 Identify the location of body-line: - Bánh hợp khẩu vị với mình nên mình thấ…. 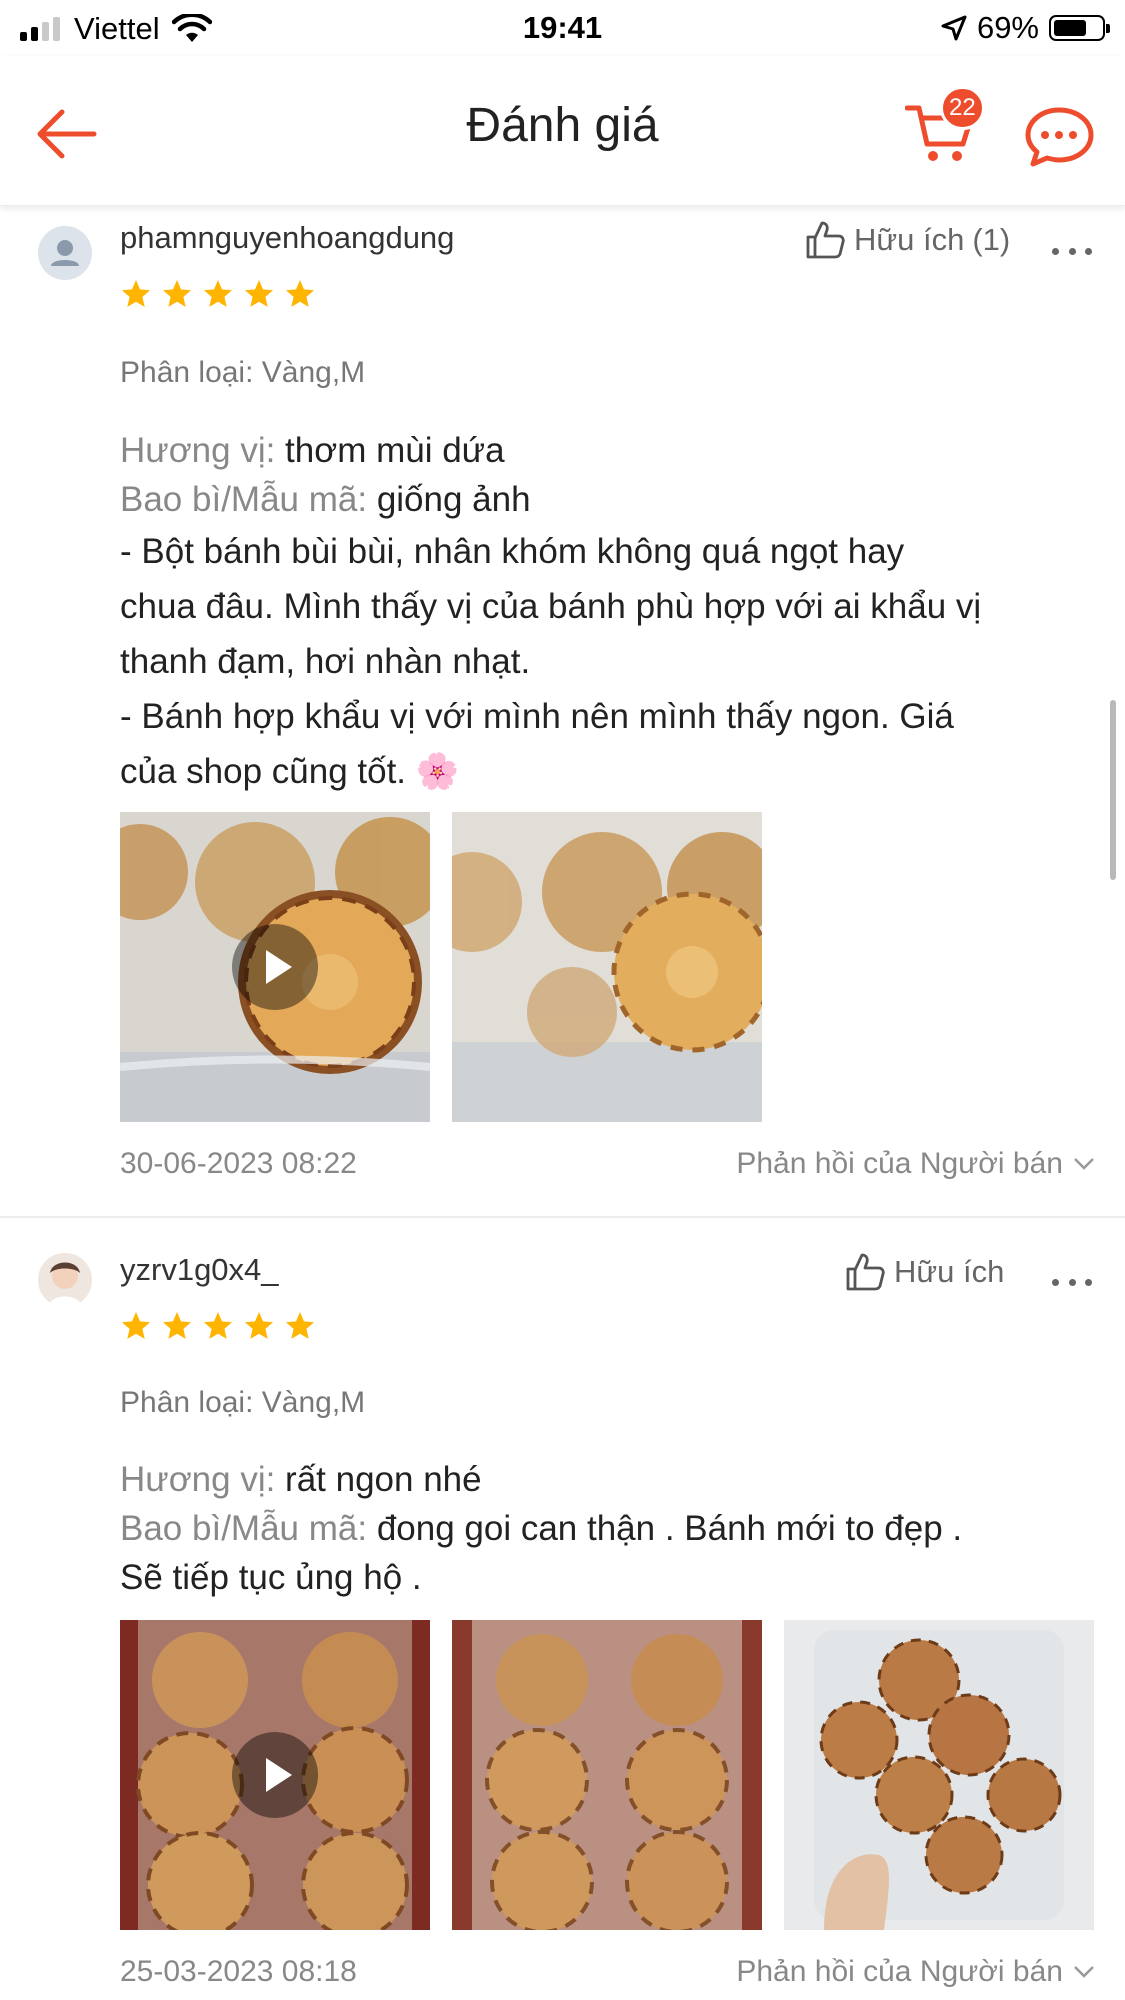
(537, 716).